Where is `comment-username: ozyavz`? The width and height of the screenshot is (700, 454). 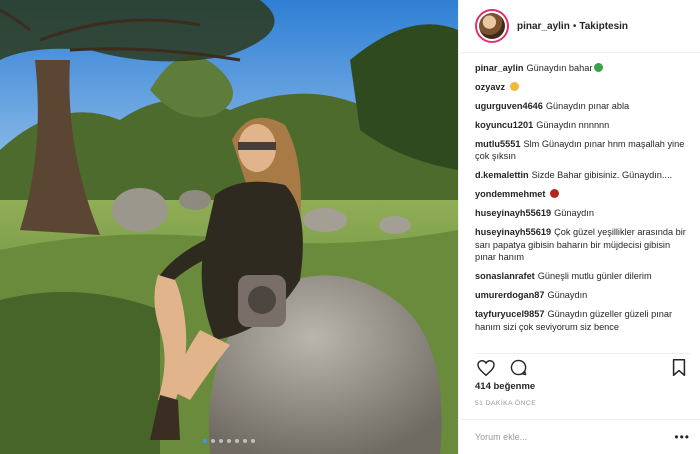
comment-username: ozyavz is located at coordinates (490, 87).